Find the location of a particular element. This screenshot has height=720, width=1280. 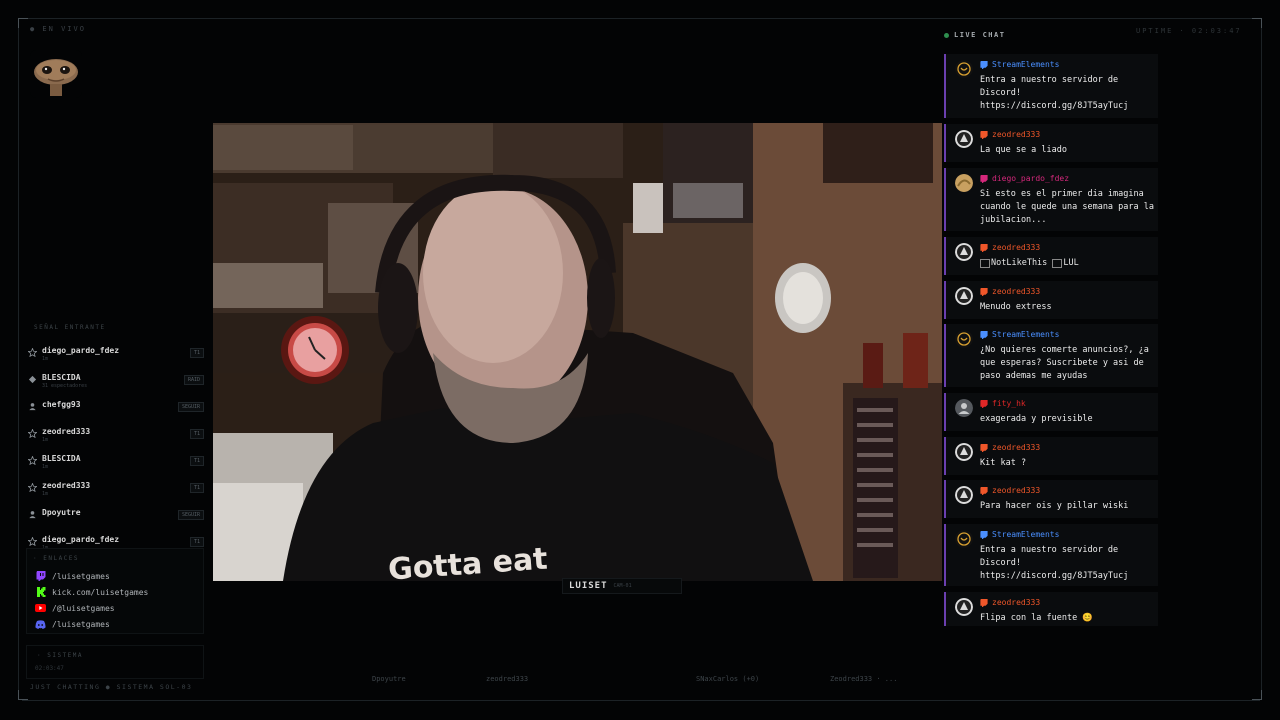

chat-username: diego_pardo_fdez is located at coordinates (1024, 178).